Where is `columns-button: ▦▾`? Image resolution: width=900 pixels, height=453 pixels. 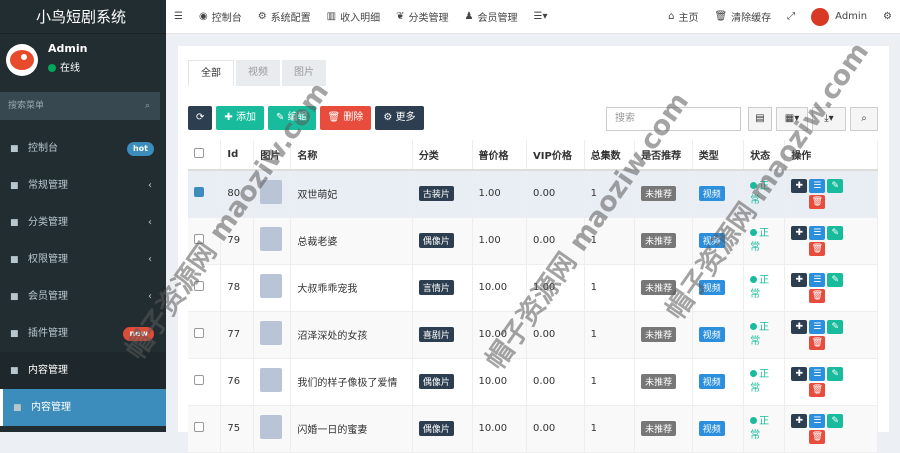 columns-button: ▦▾ is located at coordinates (792, 119).